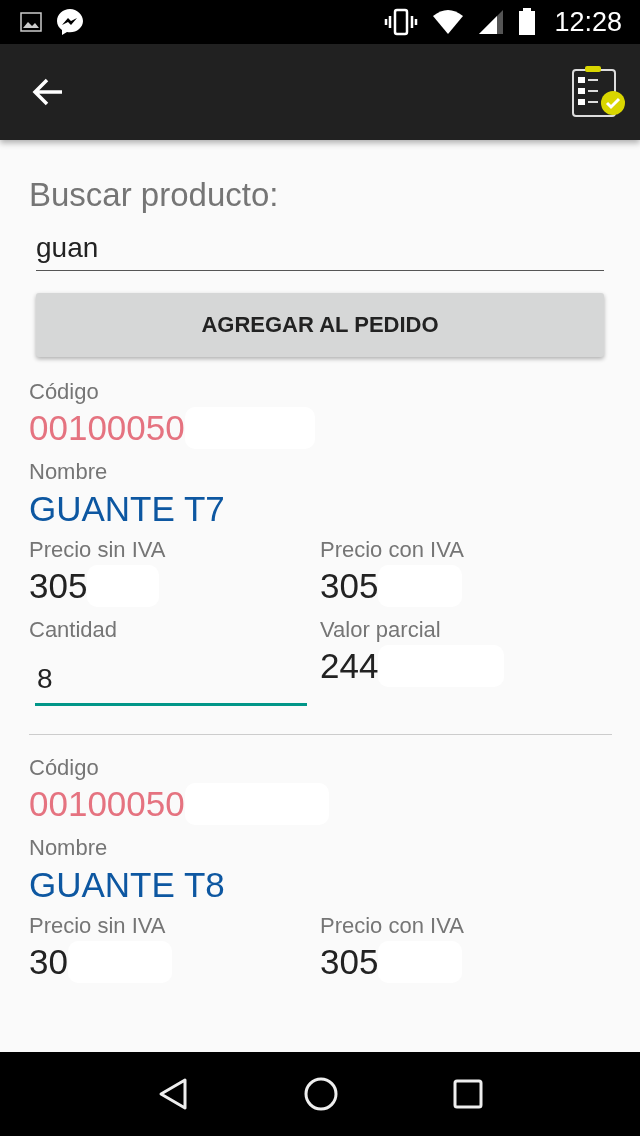 Image resolution: width=640 pixels, height=1136 pixels. Describe the element at coordinates (401, 22) in the screenshot. I see `vibrate-icon` at that location.